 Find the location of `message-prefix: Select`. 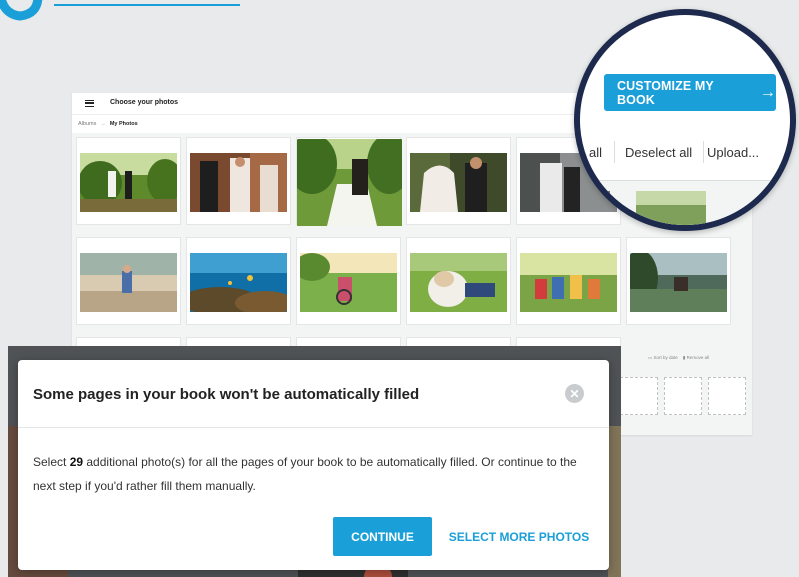

message-prefix: Select is located at coordinates (51, 462).